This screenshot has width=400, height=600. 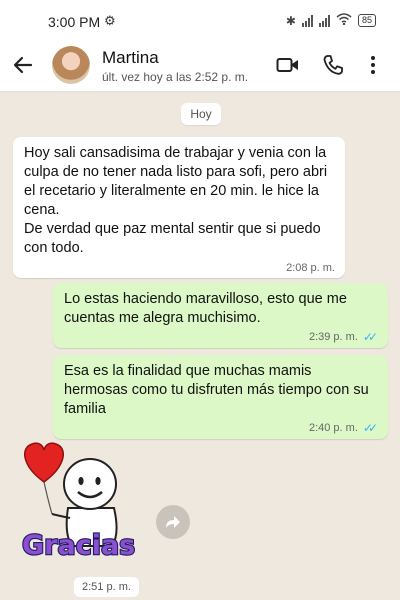 What do you see at coordinates (173, 522) in the screenshot?
I see `forward-icon` at bounding box center [173, 522].